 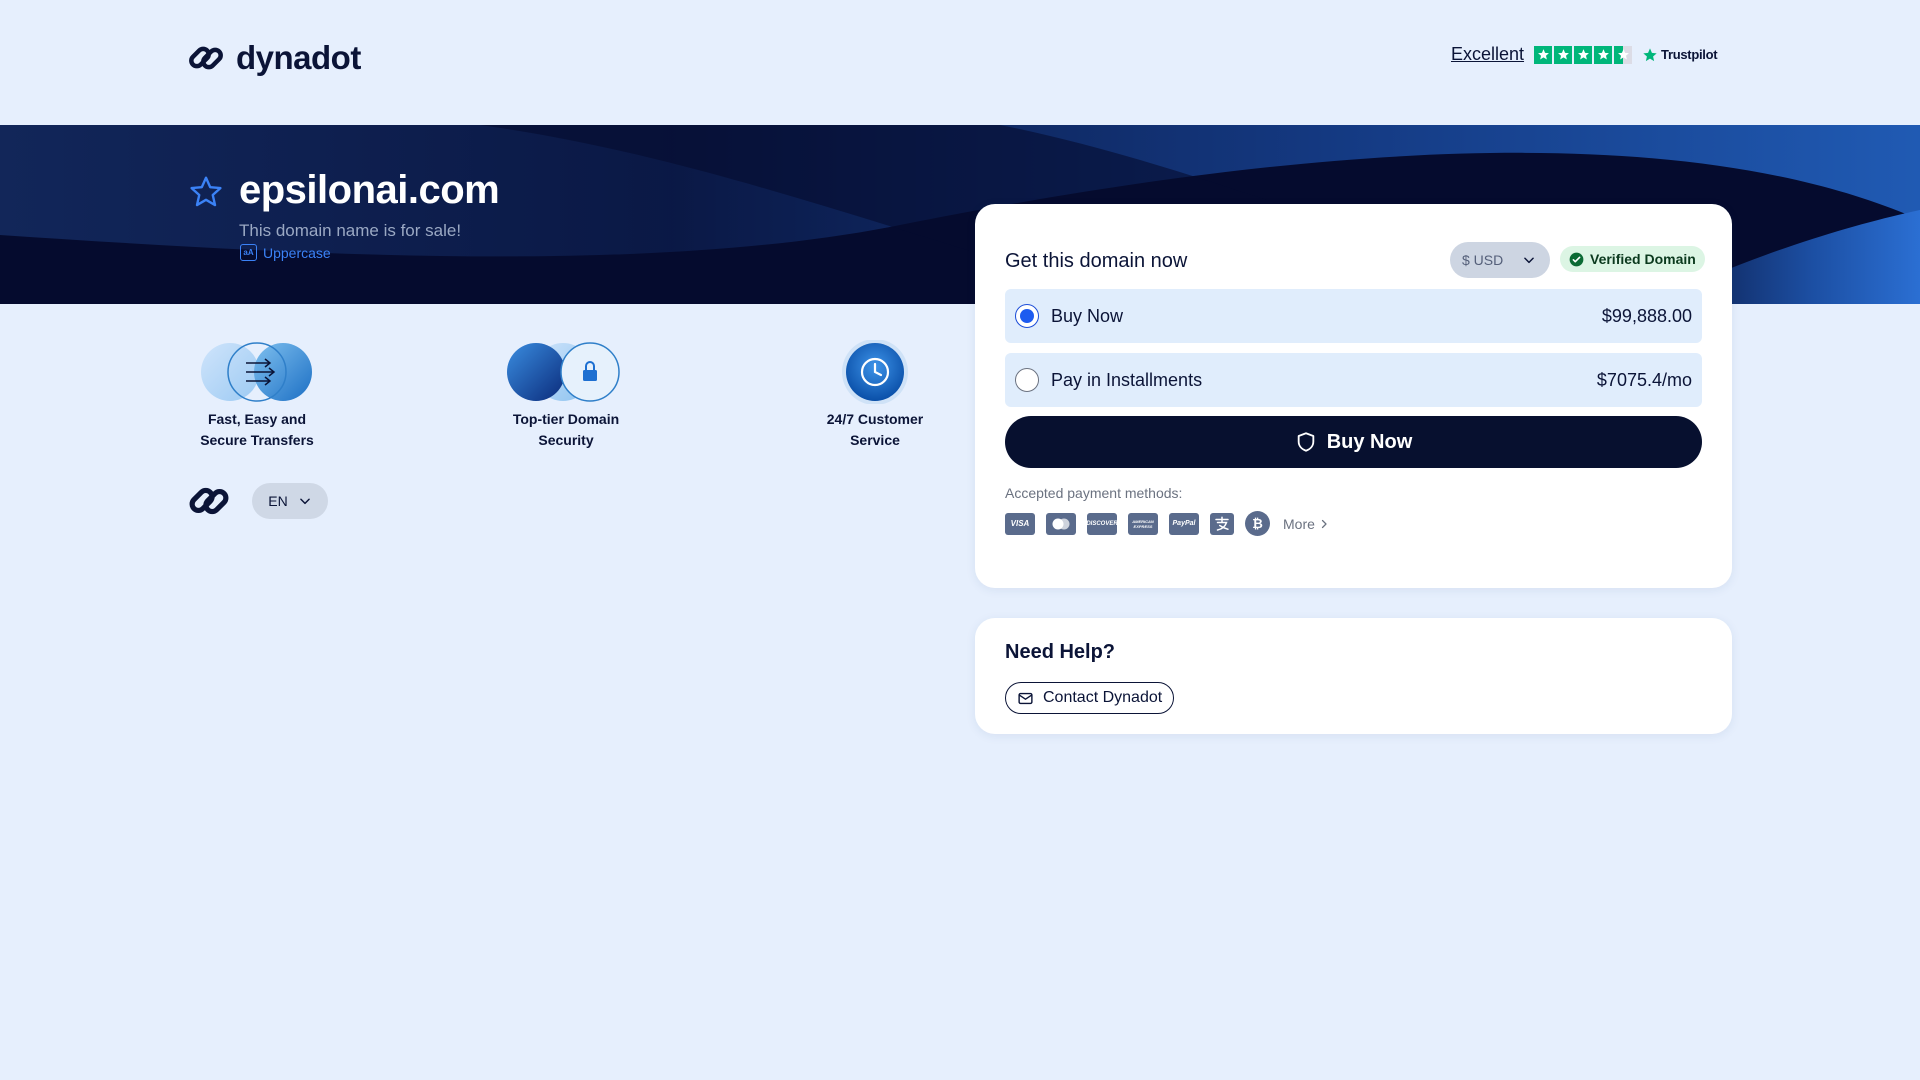 I want to click on uppercase-toggle: aA Uppercase, so click(x=285, y=252).